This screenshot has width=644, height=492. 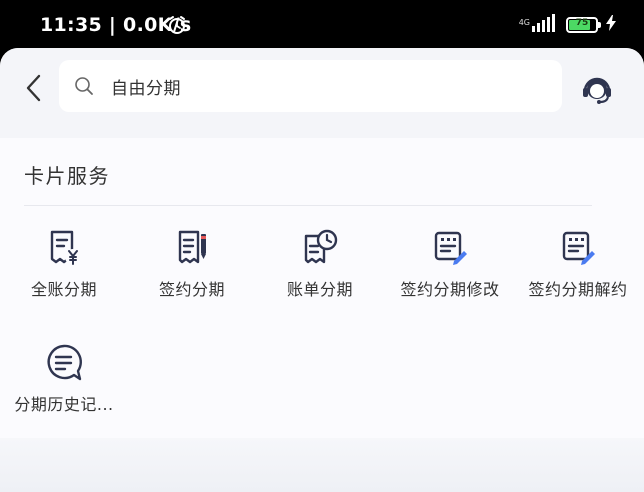 I want to click on search-input: 自由分期, so click(x=310, y=86).